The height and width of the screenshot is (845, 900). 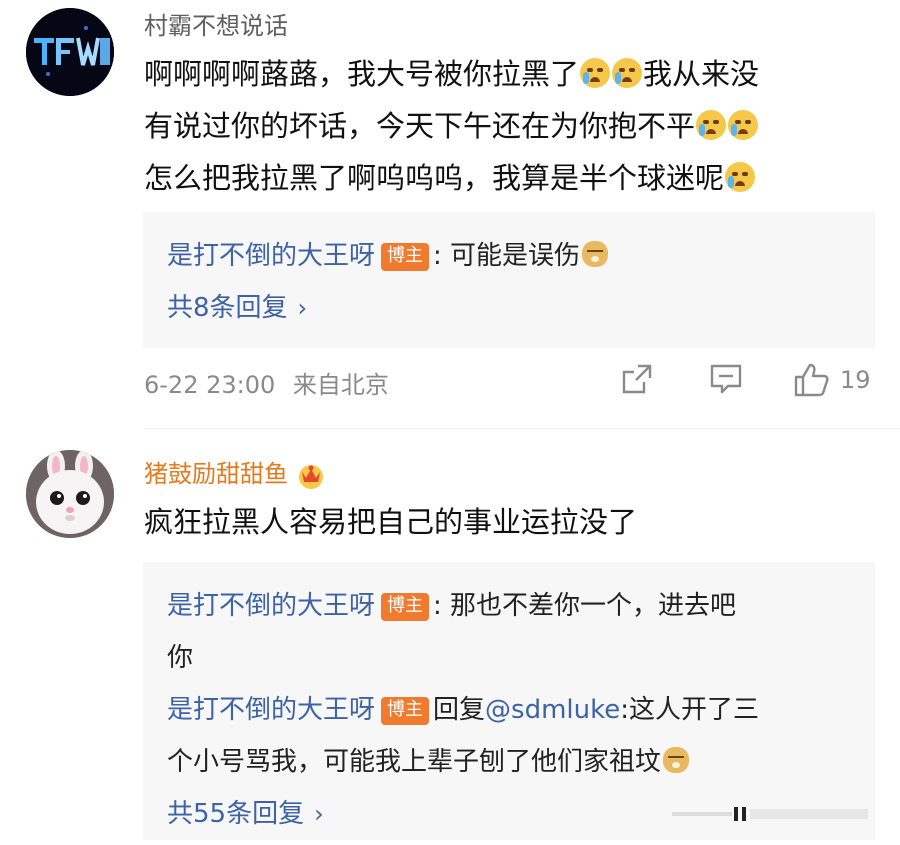 I want to click on like-button: 19, so click(x=831, y=380).